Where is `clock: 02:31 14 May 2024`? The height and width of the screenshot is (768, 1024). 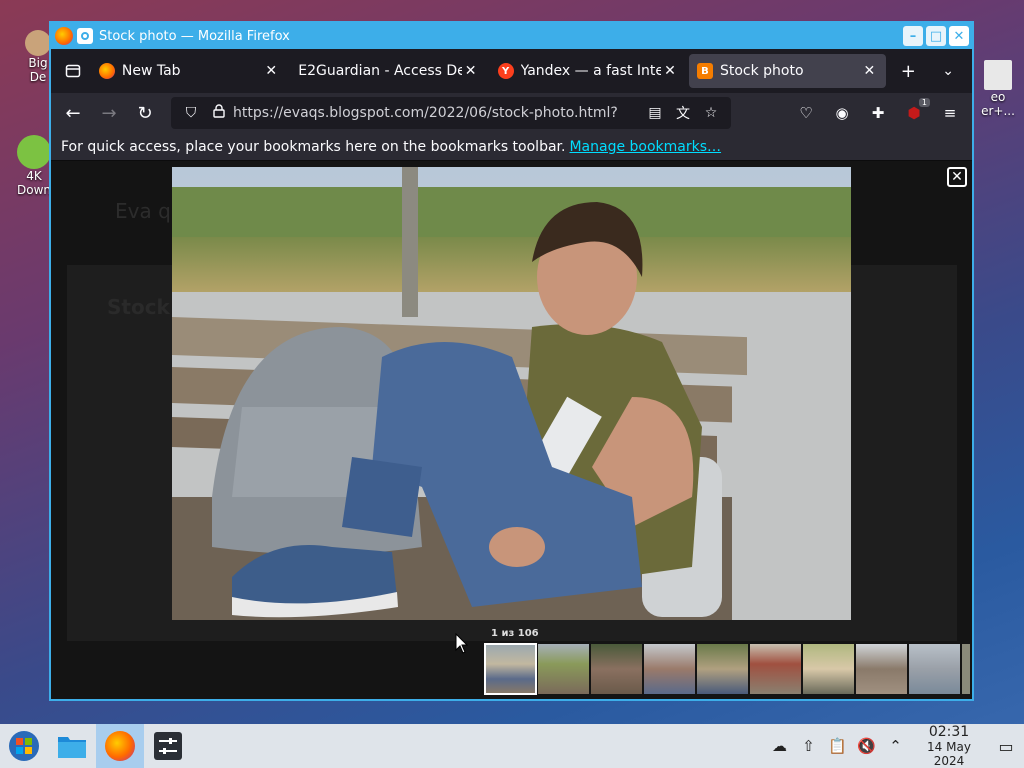 clock: 02:31 14 May 2024 is located at coordinates (949, 746).